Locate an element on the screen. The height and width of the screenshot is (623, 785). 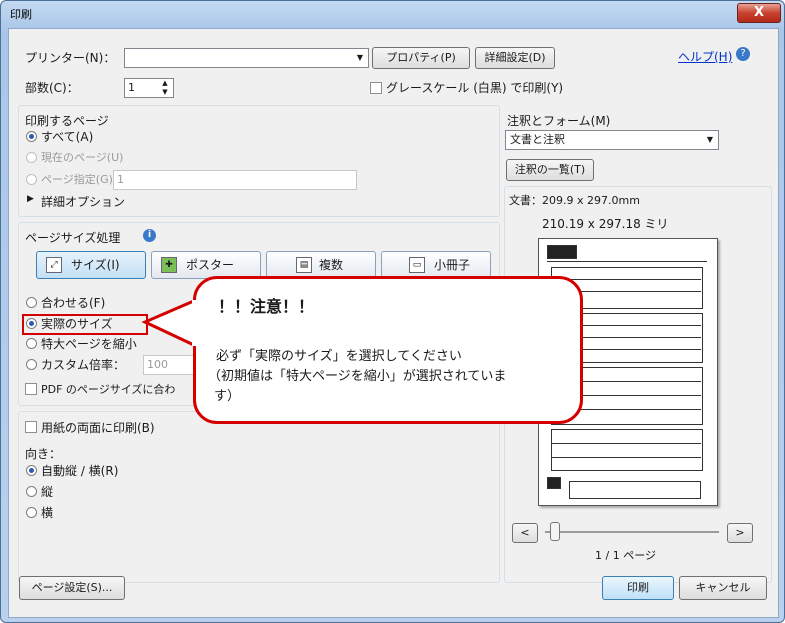
callout-pointer-shape is located at coordinates (169, 323).